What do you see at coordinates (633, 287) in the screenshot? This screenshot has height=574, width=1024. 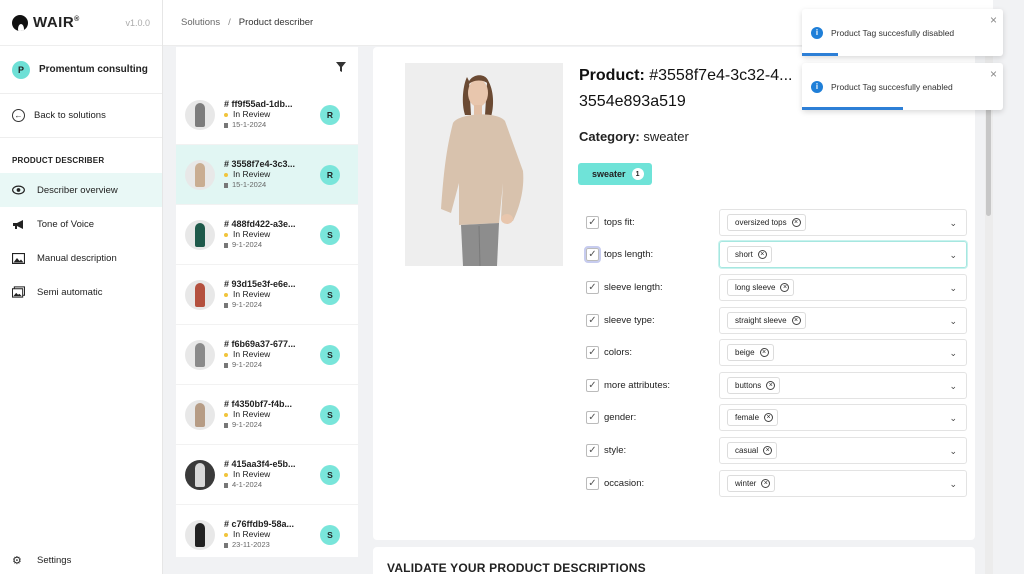 I see `attribute-label: sleeve length:` at bounding box center [633, 287].